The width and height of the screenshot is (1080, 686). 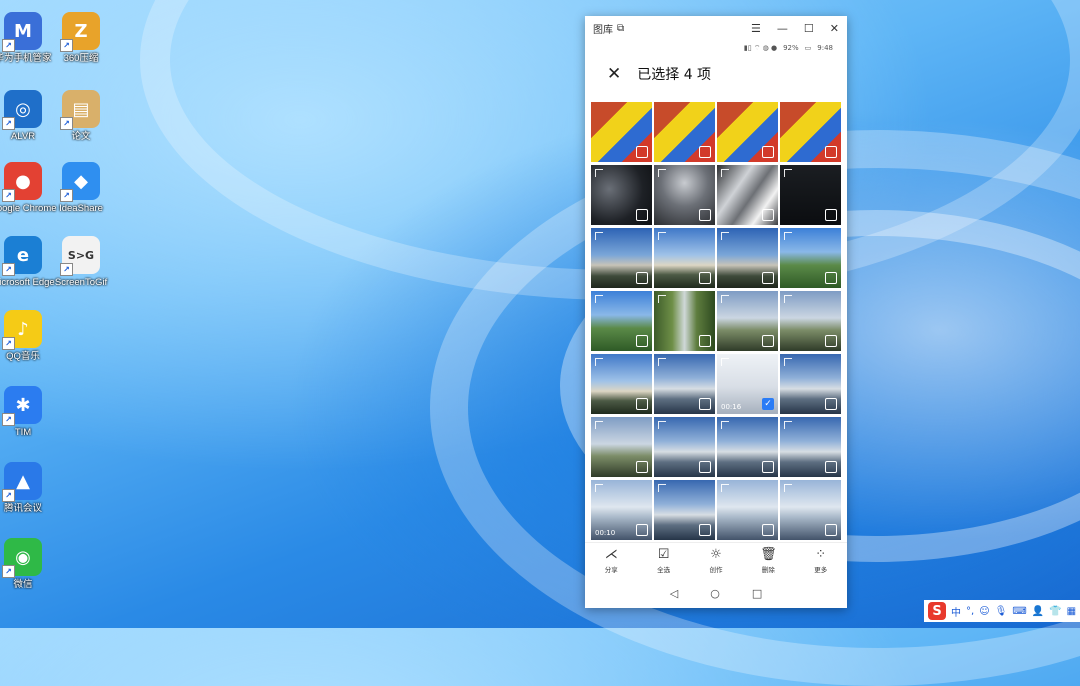 What do you see at coordinates (809, 28) in the screenshot?
I see `maximize-button: ☐` at bounding box center [809, 28].